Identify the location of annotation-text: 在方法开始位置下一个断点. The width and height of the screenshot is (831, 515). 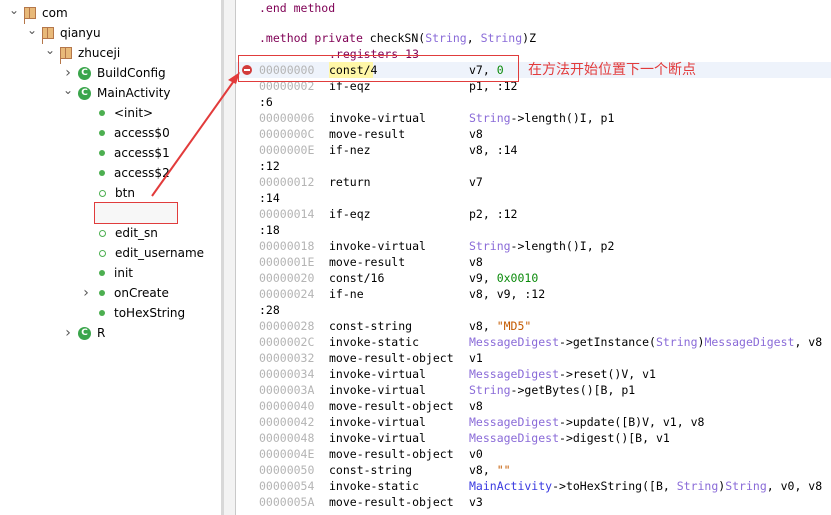
(612, 70).